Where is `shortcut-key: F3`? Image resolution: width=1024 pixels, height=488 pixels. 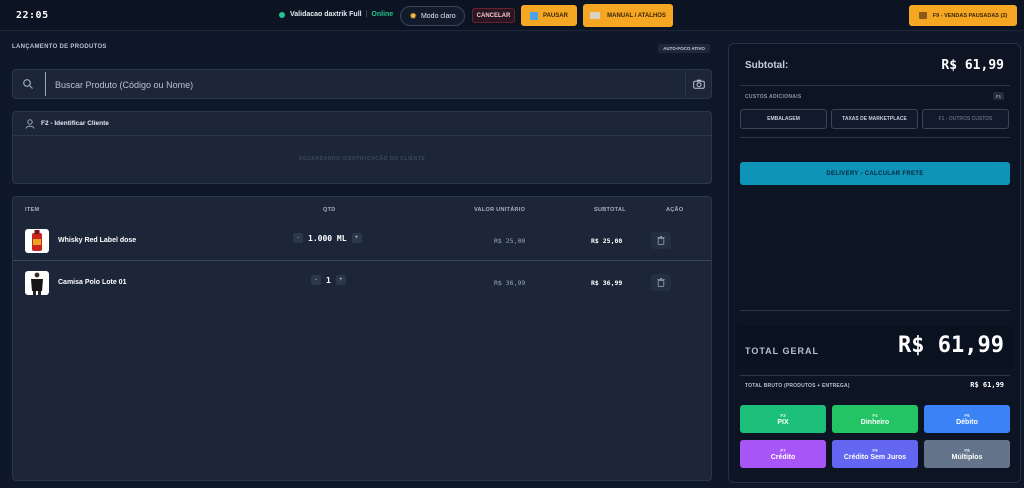 shortcut-key: F3 is located at coordinates (783, 415).